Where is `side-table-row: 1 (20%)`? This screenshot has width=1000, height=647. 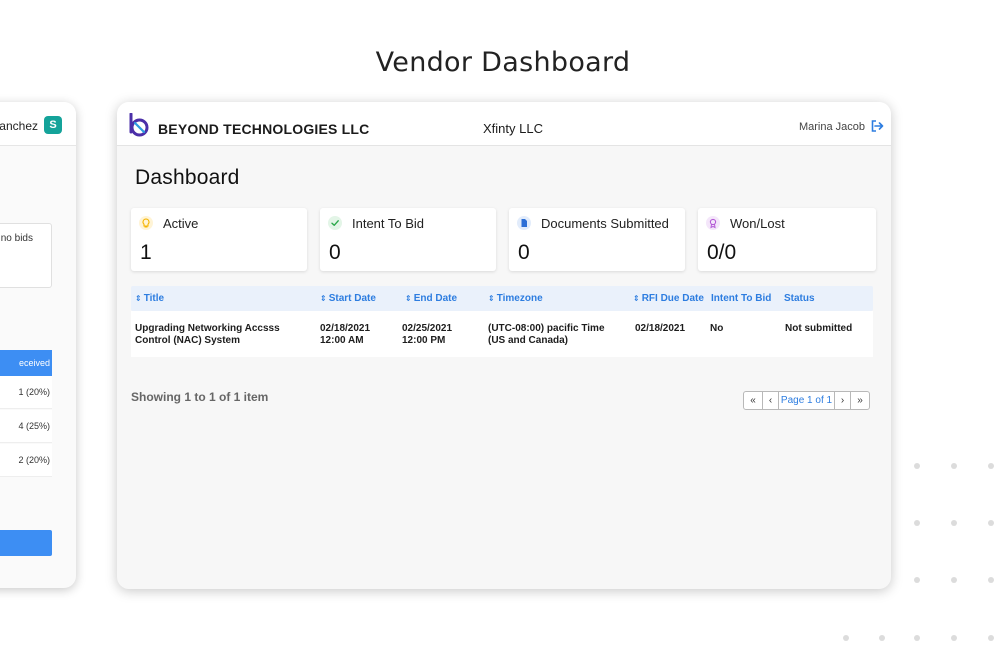
side-table-row: 1 (20%) is located at coordinates (26, 392).